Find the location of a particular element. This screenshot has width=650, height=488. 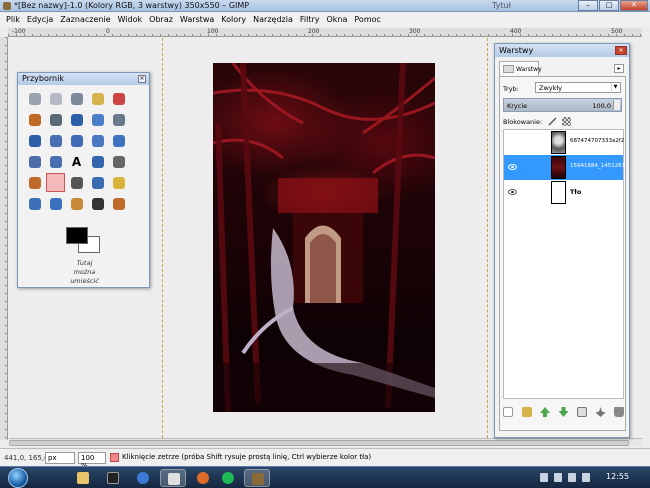

lock-pixels-icon is located at coordinates (552, 121).